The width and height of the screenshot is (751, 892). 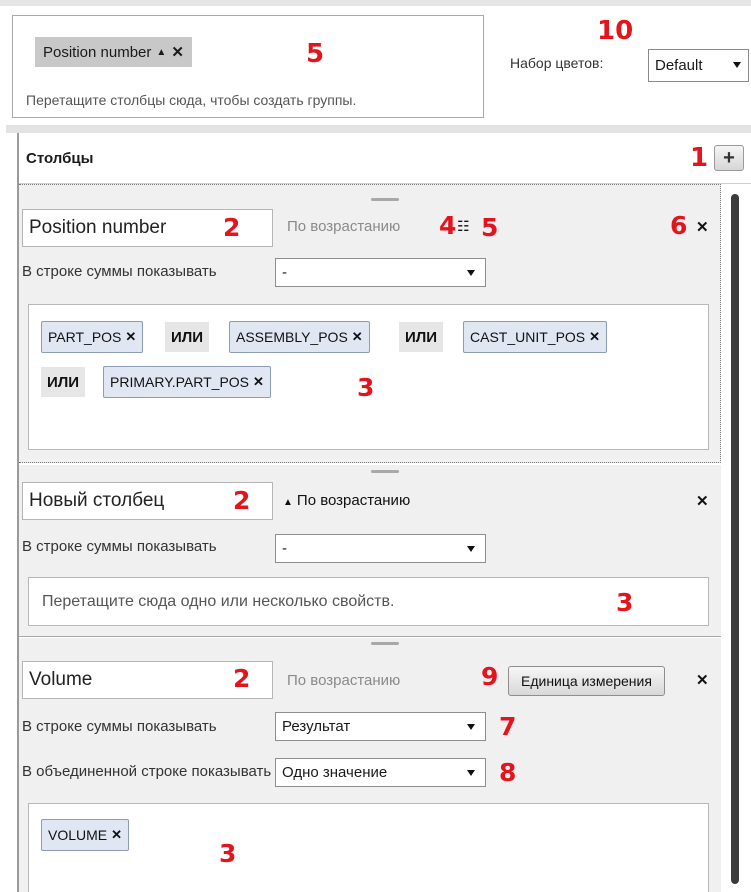 What do you see at coordinates (380, 726) in the screenshot?
I see `sum-row-select: Результат` at bounding box center [380, 726].